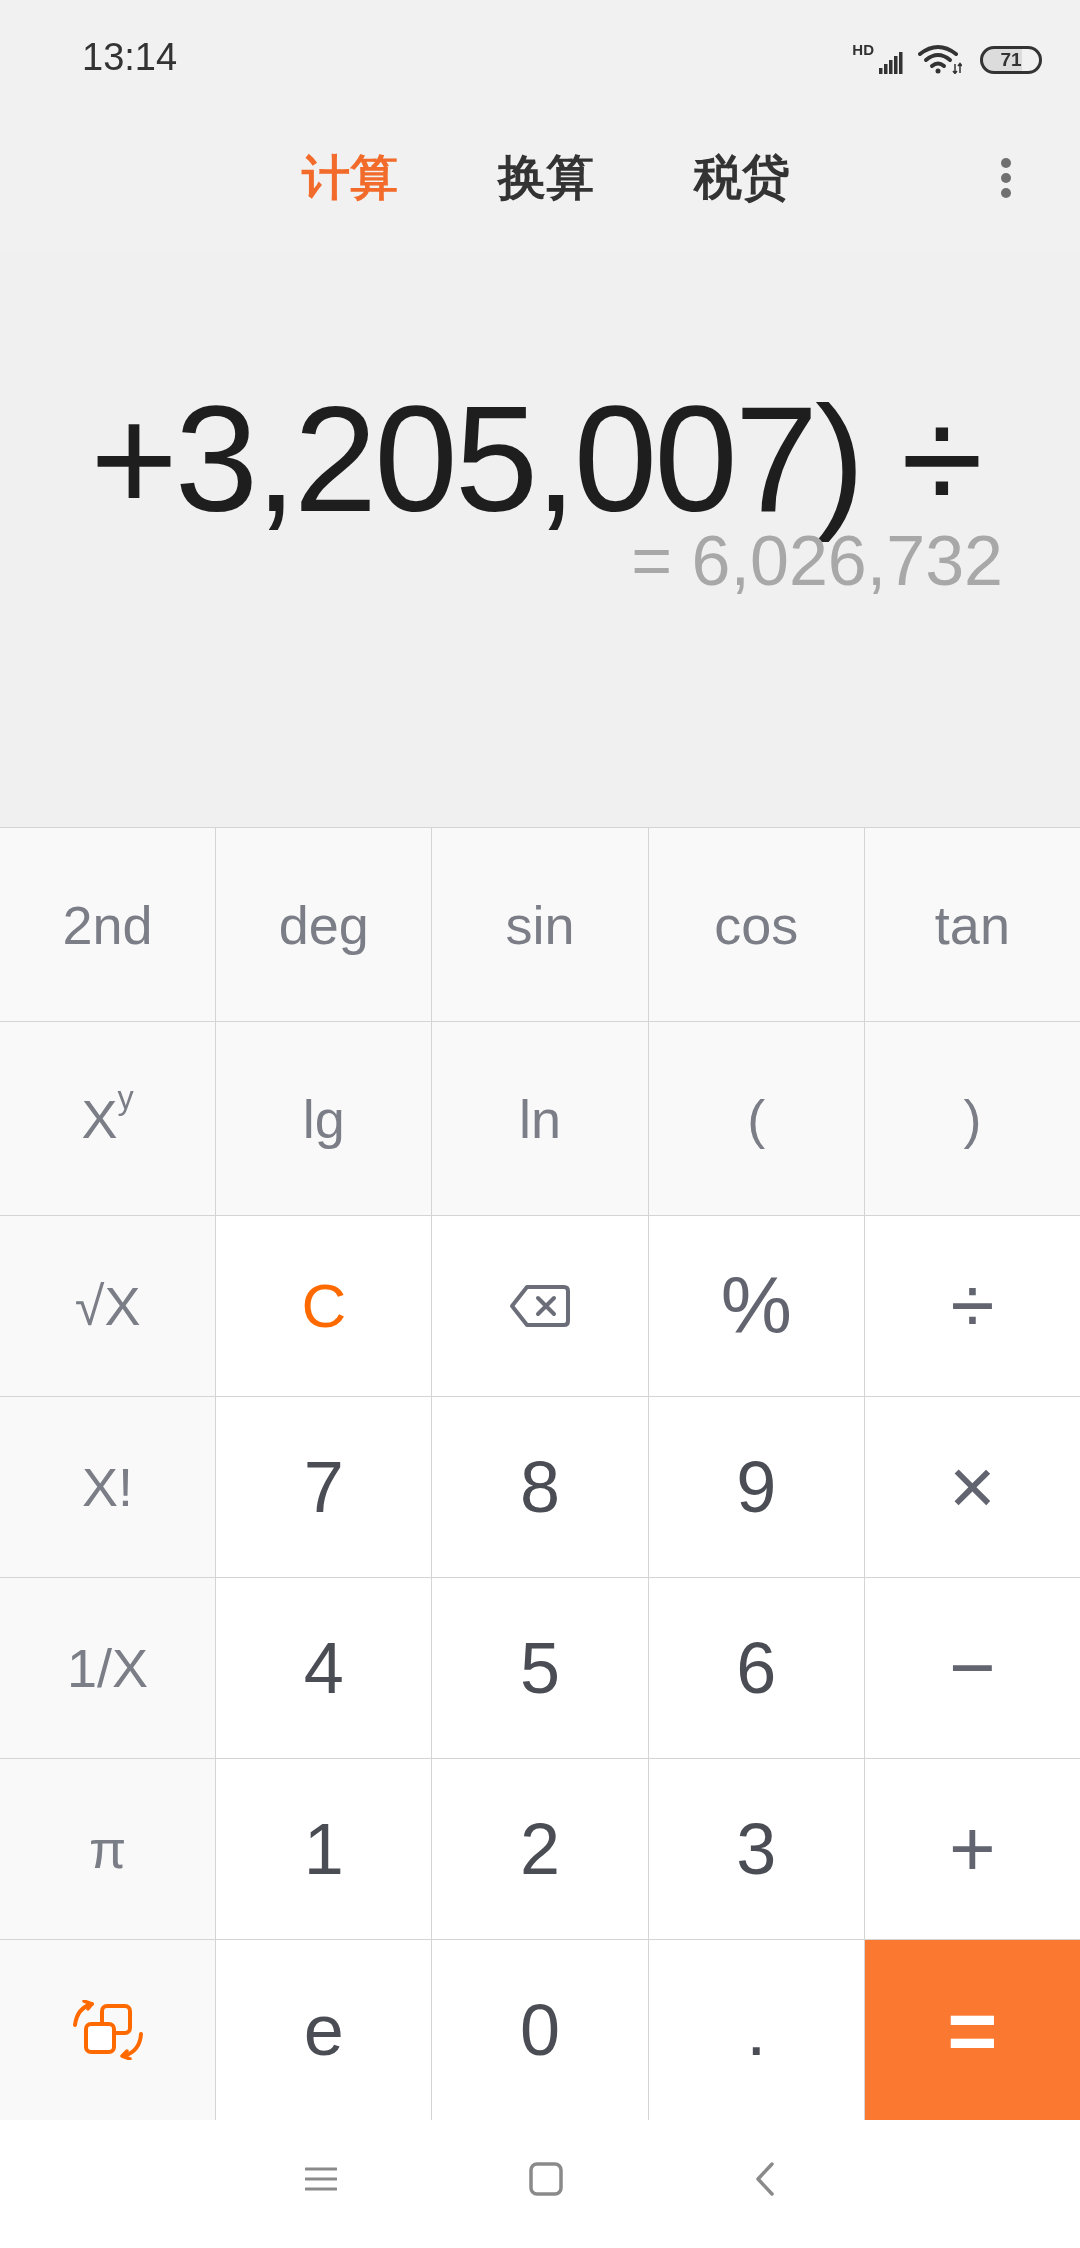 Image resolution: width=1080 pixels, height=2248 pixels. Describe the element at coordinates (324, 1118) in the screenshot. I see `function-key: lg` at that location.